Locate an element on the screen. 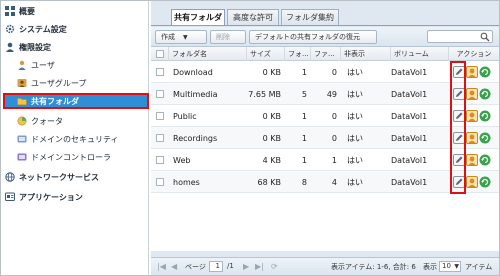 The width and height of the screenshot is (500, 276). sidebar-item-user-groups: ユーザグループ is located at coordinates (91, 83).